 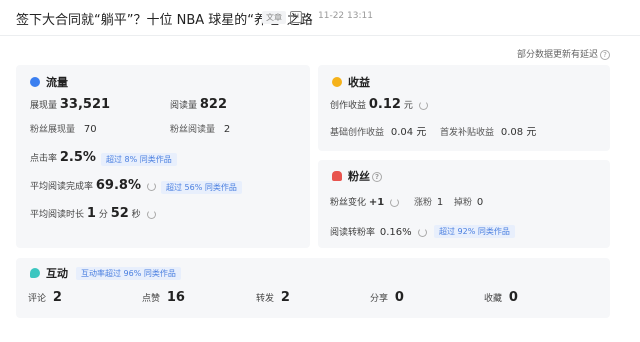 What do you see at coordinates (337, 82) in the screenshot?
I see `coin-icon` at bounding box center [337, 82].